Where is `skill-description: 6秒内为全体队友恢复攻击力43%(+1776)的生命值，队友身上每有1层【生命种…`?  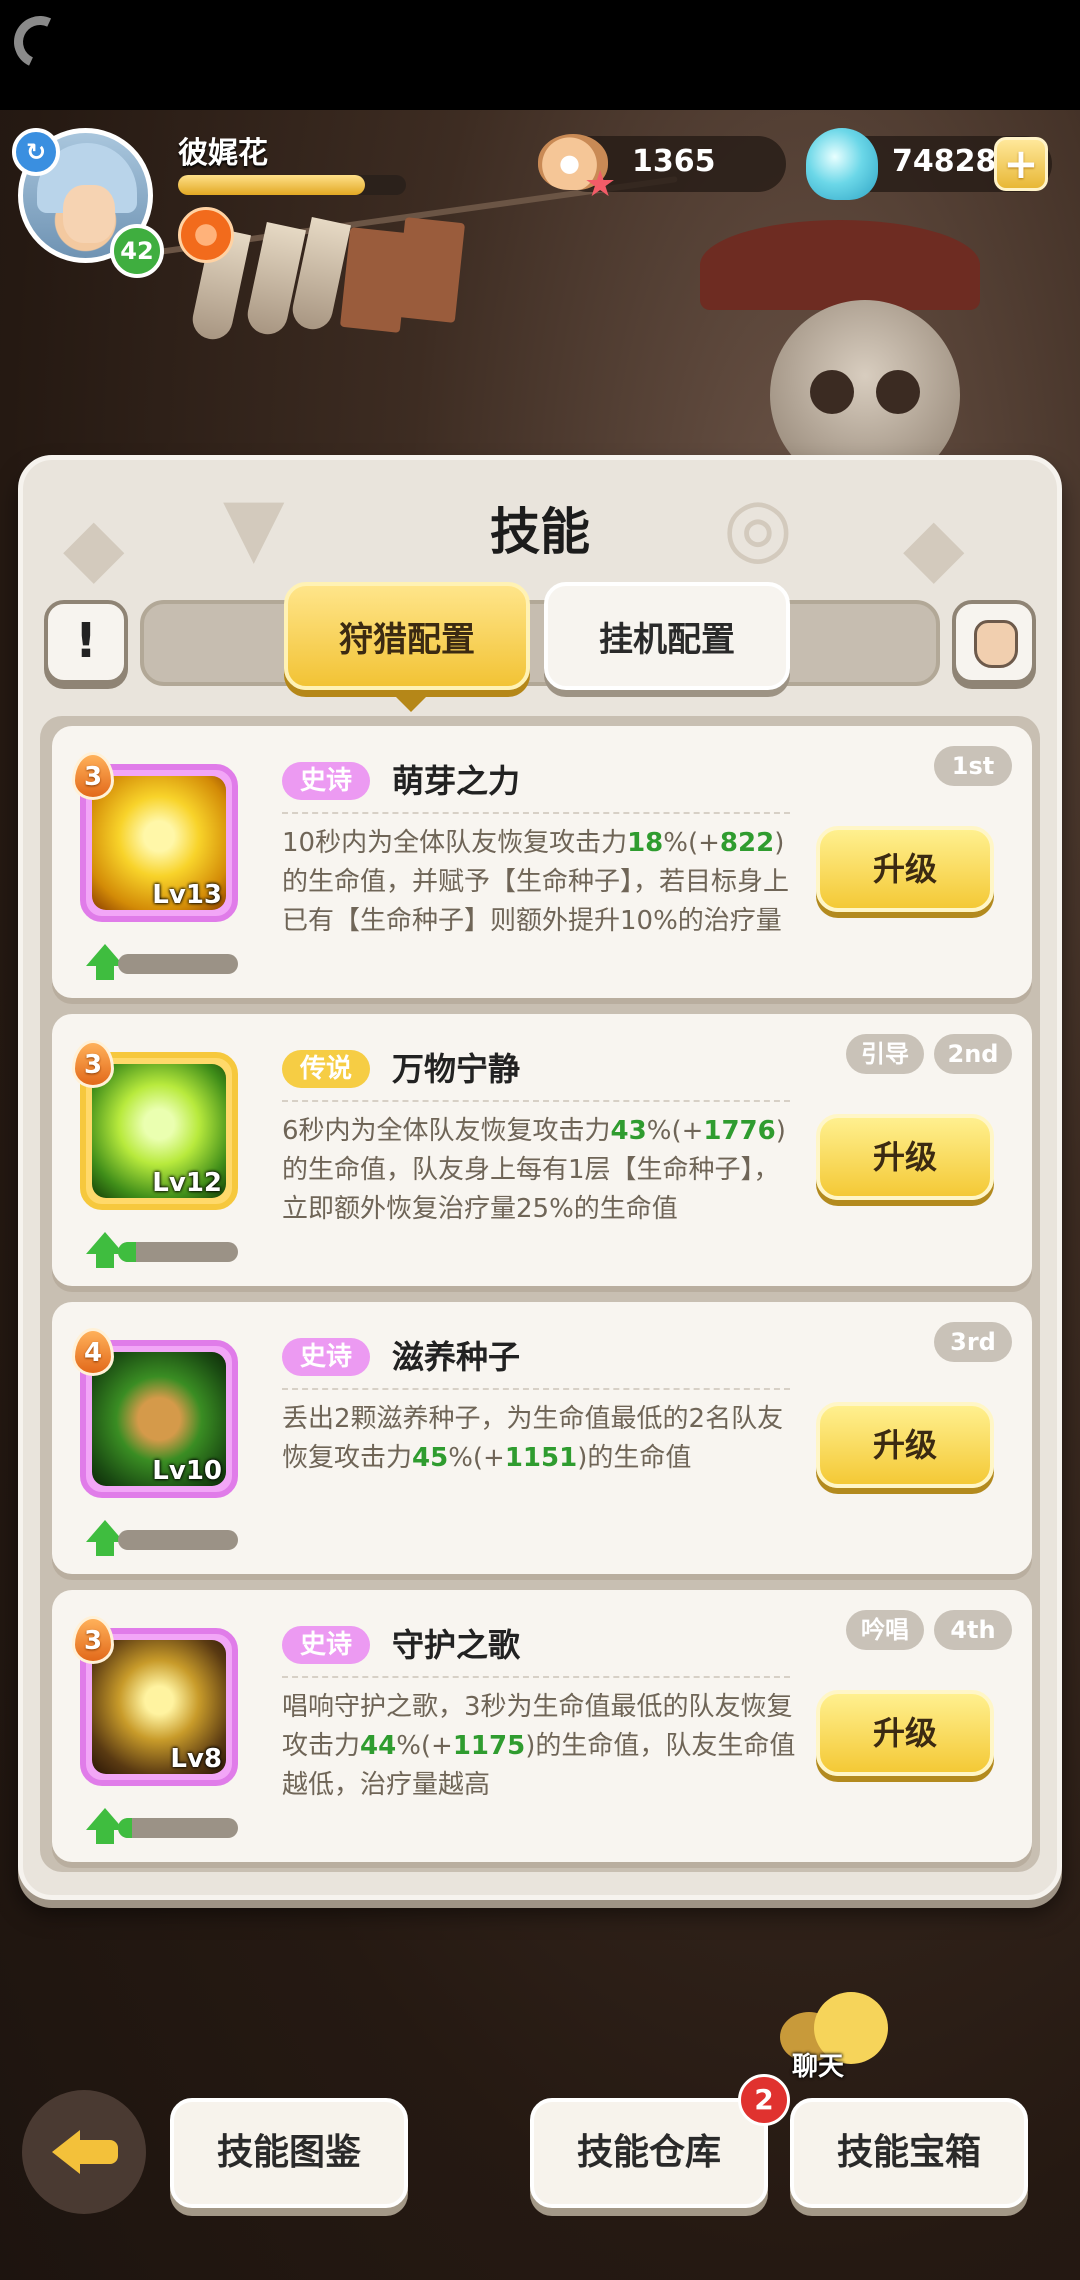 skill-description: 6秒内为全体队友恢复攻击力43%(+1776)的生命值，队友身上每有1层【生命种… is located at coordinates (534, 1170).